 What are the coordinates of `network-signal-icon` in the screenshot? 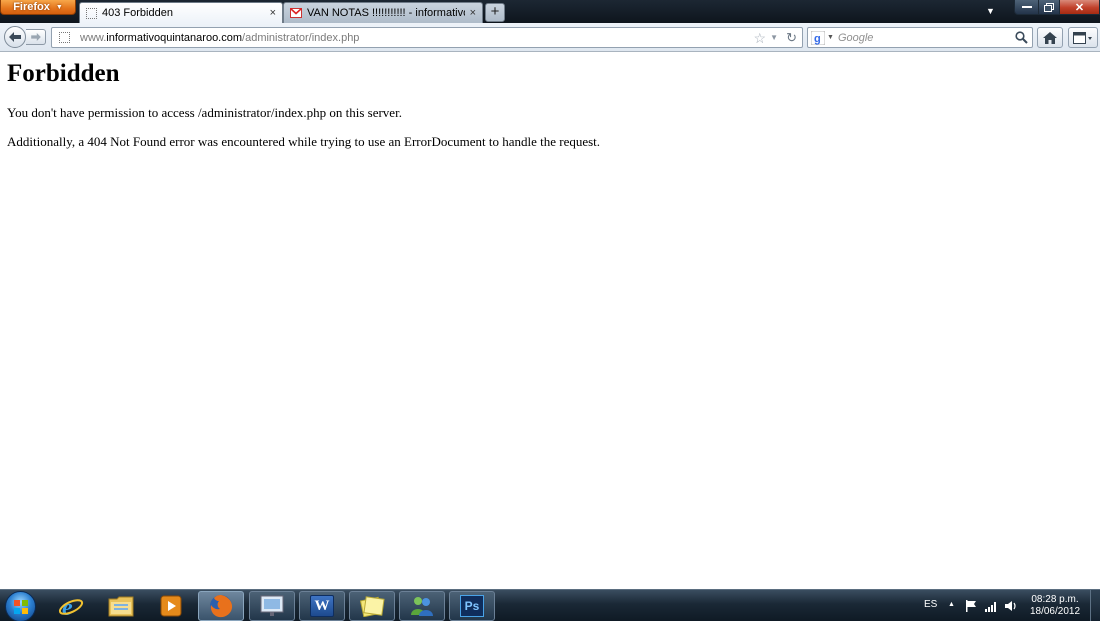 It's located at (991, 606).